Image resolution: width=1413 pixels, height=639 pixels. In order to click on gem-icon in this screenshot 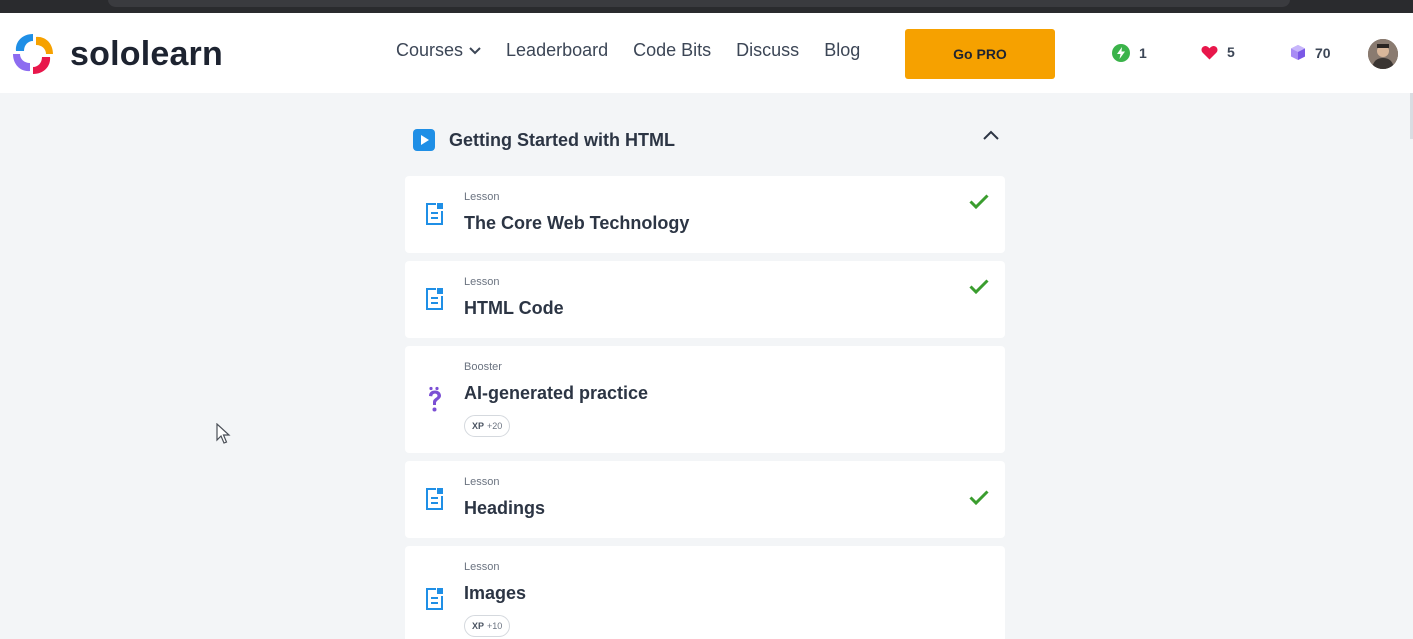, I will do `click(1298, 52)`.